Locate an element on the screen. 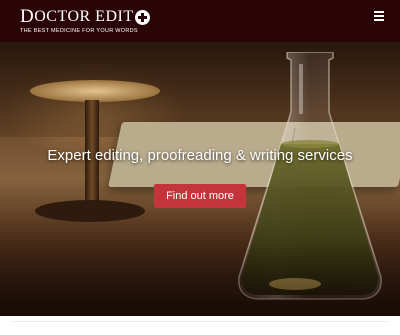 Image resolution: width=400 pixels, height=335 pixels. logo-tagline: THE BEST MEDICINE FOR YOUR WORDS is located at coordinates (79, 31).